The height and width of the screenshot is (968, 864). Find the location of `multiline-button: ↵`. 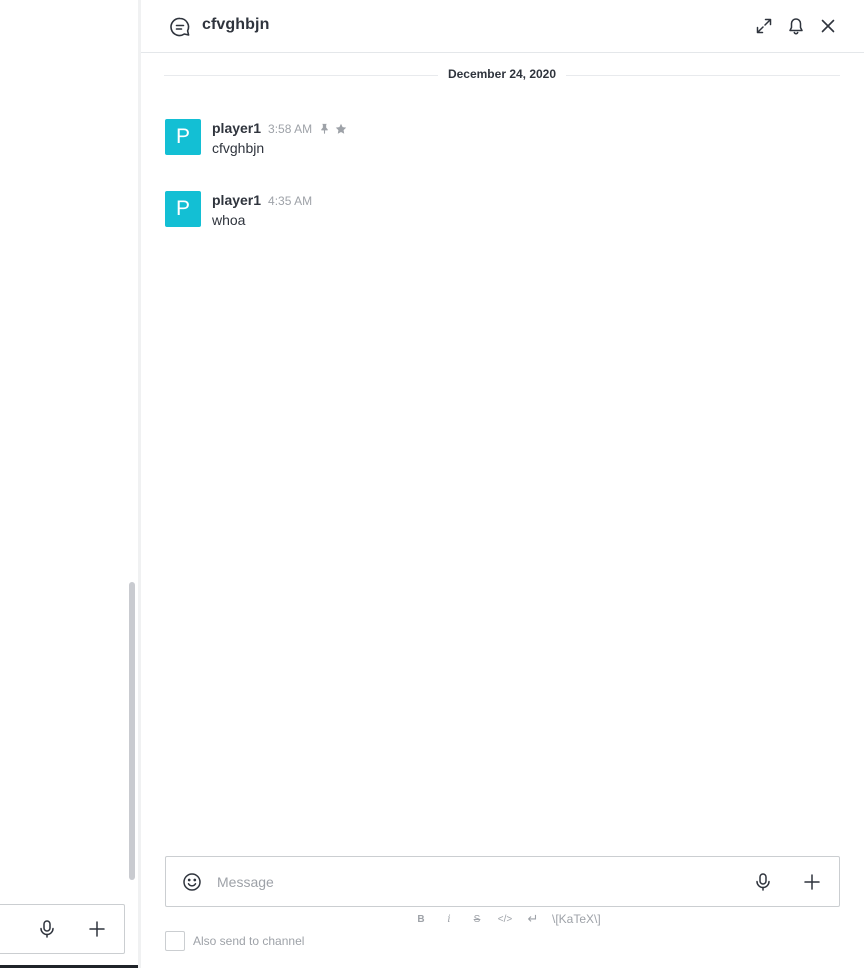

multiline-button: ↵ is located at coordinates (533, 919).